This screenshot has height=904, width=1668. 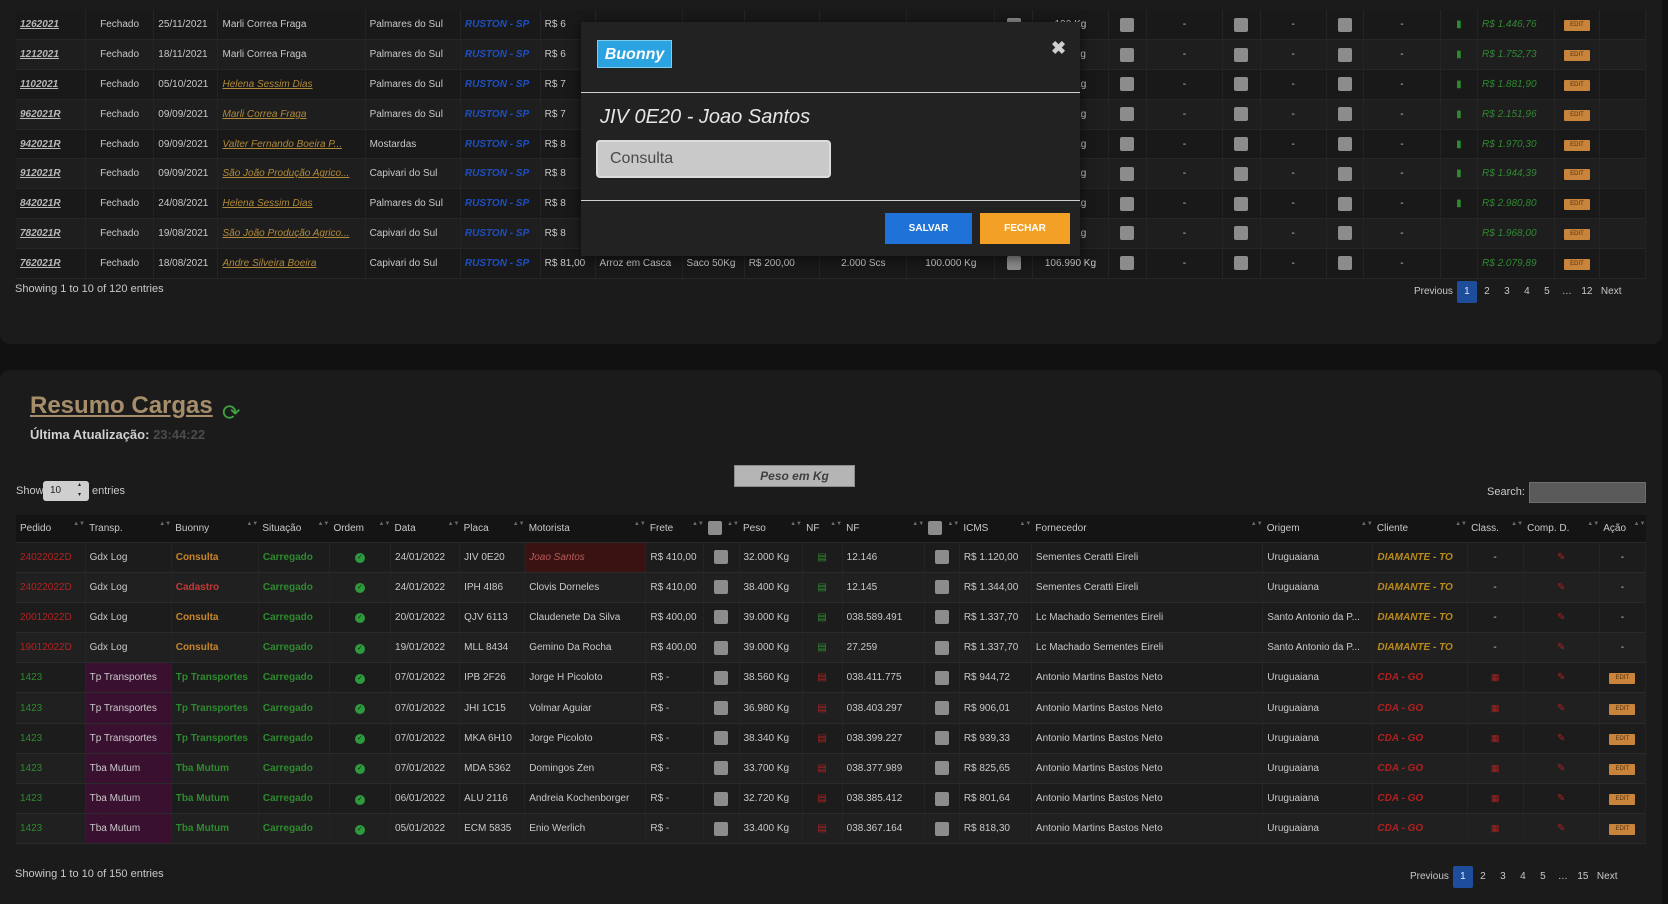 I want to click on pedido-cell: 1102021, so click(x=51, y=84).